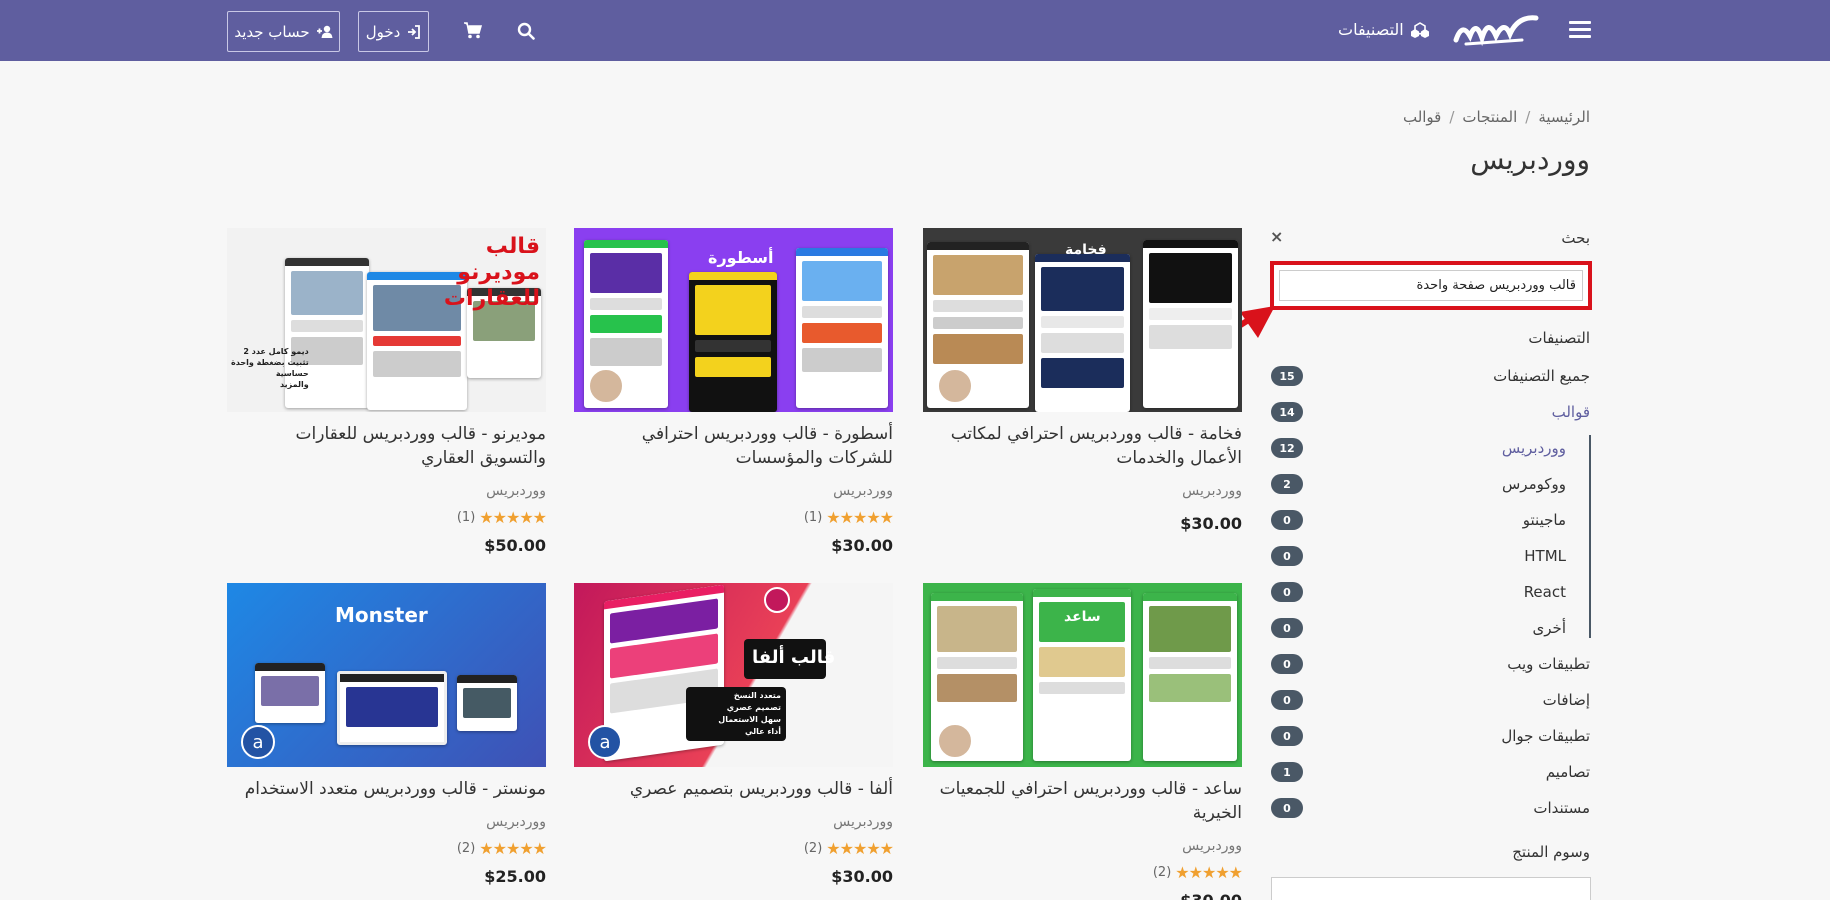 This screenshot has height=900, width=1830. I want to click on category-label: مستندات, so click(1561, 808).